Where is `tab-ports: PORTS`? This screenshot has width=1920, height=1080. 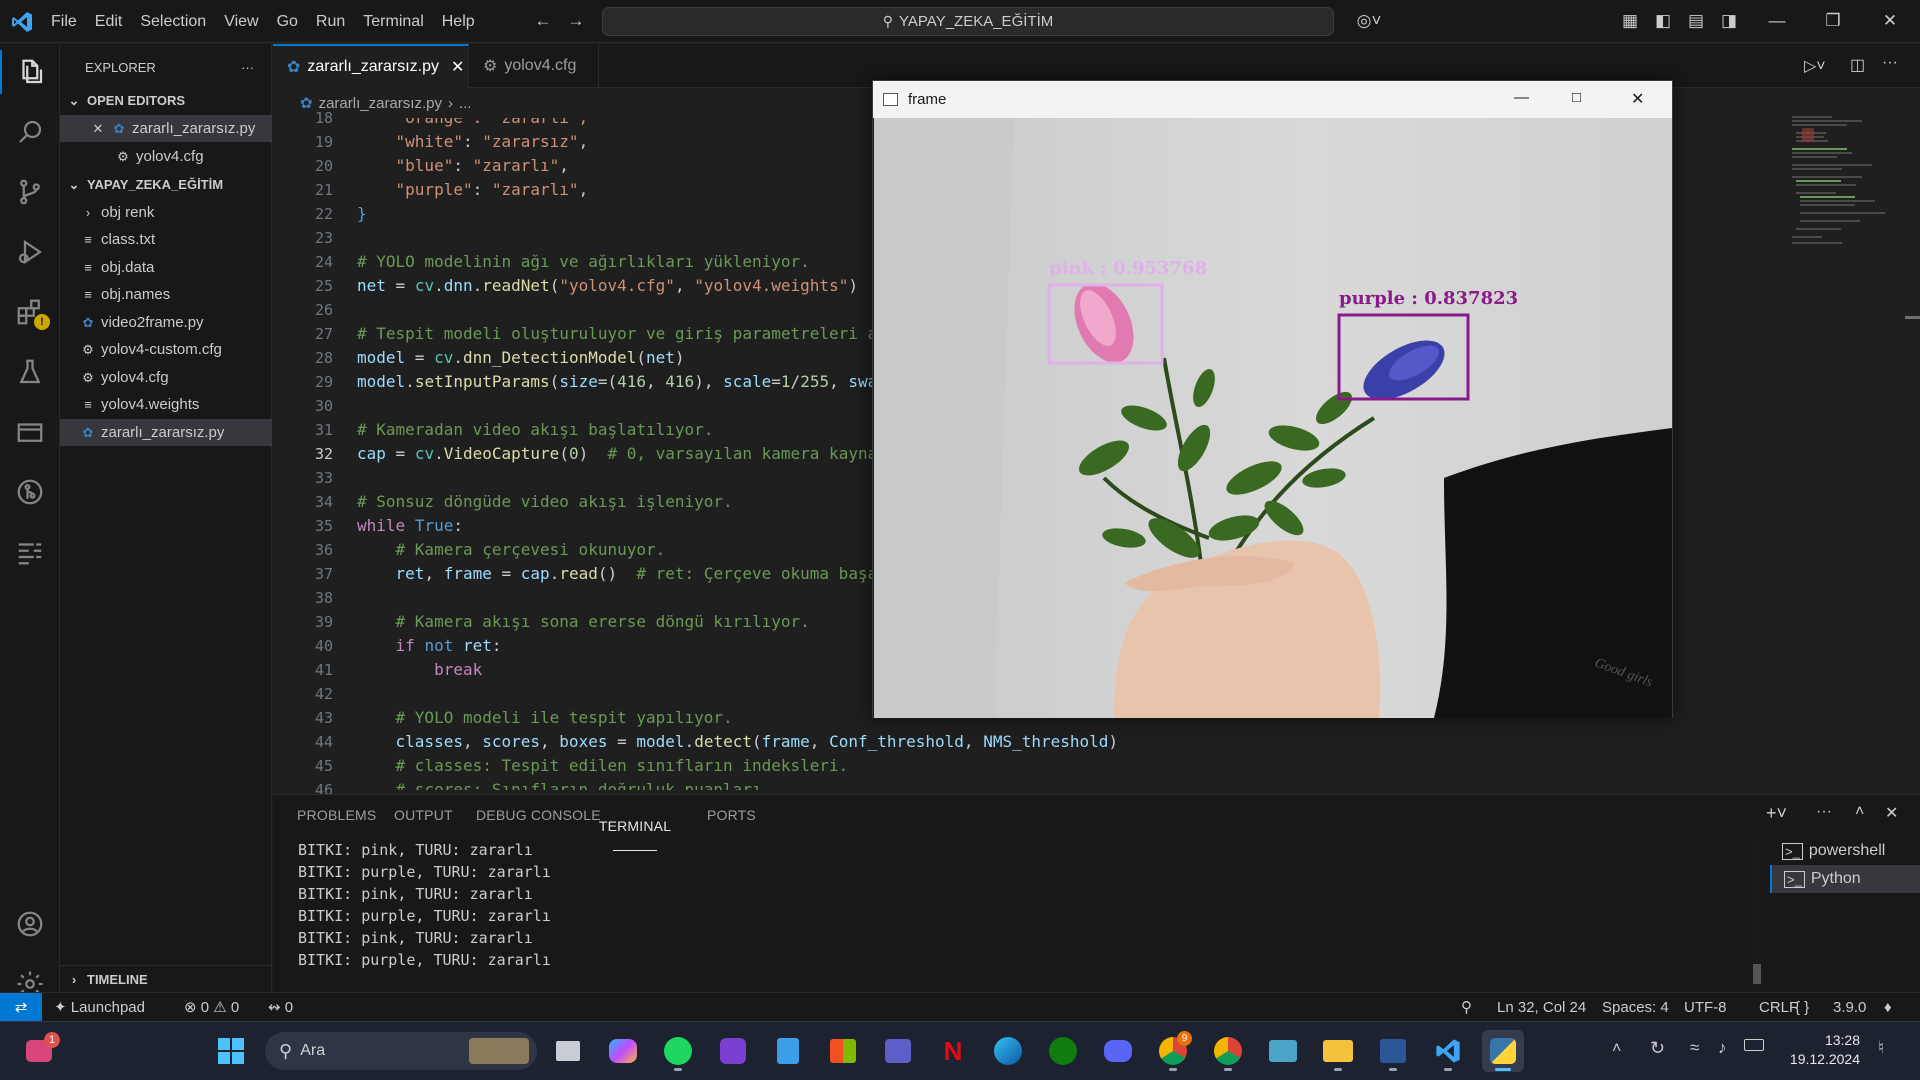
tab-ports: PORTS is located at coordinates (731, 815).